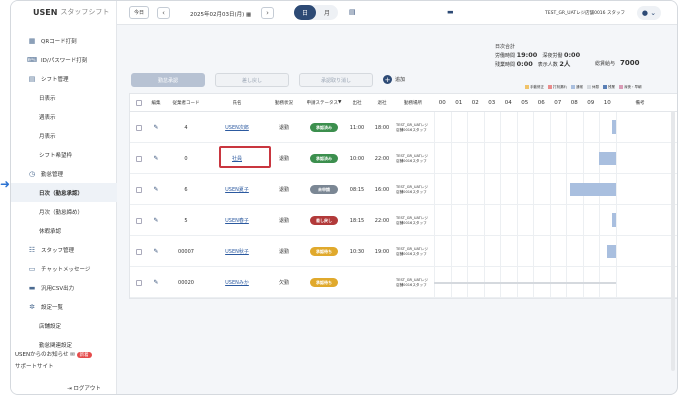  What do you see at coordinates (163, 13) in the screenshot?
I see `prev-day-button: ‹` at bounding box center [163, 13].